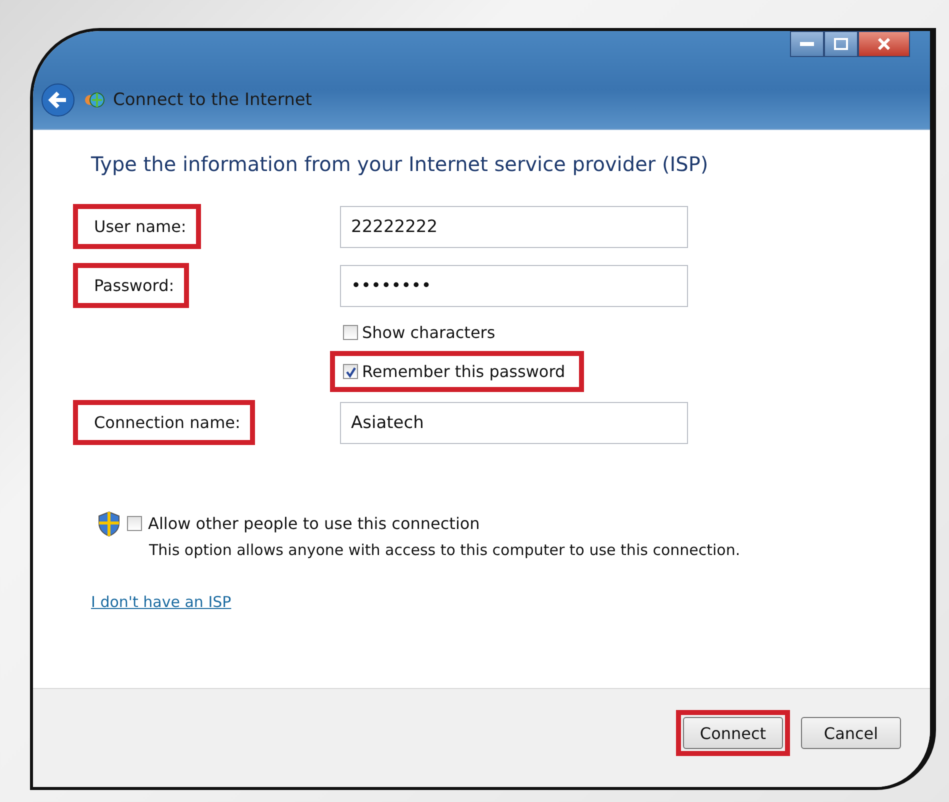 The width and height of the screenshot is (949, 802). I want to click on maximize-button, so click(841, 44).